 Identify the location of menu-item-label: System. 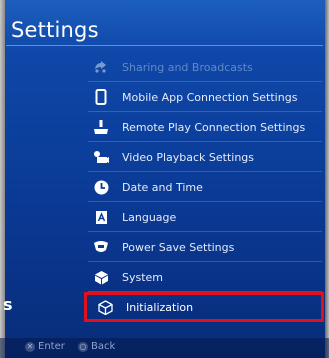
(143, 277).